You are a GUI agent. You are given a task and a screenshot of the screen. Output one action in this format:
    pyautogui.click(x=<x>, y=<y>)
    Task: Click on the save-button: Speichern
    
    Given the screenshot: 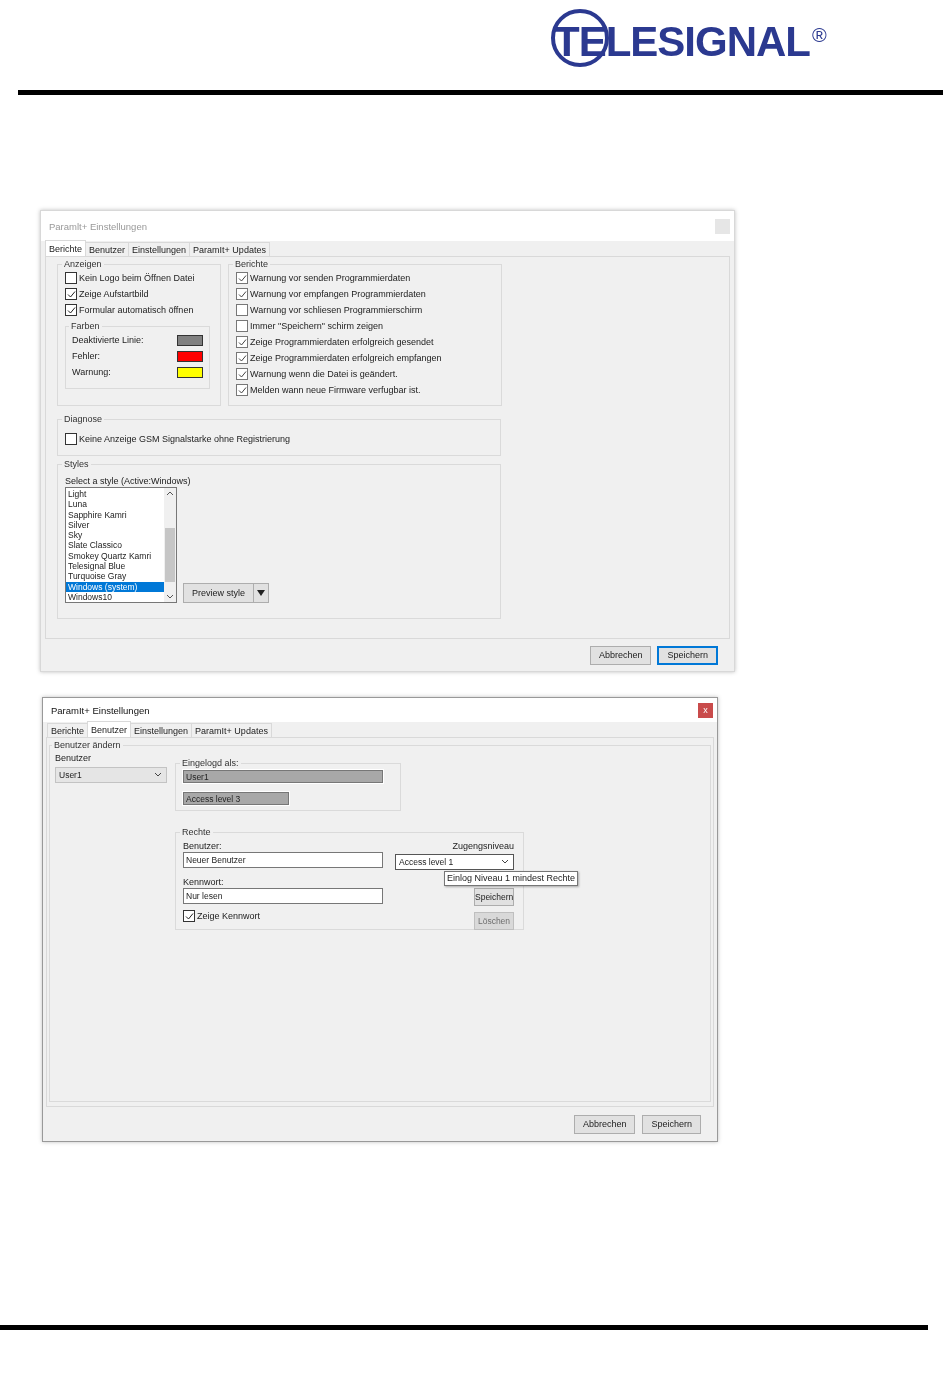 What is the action you would take?
    pyautogui.click(x=494, y=897)
    